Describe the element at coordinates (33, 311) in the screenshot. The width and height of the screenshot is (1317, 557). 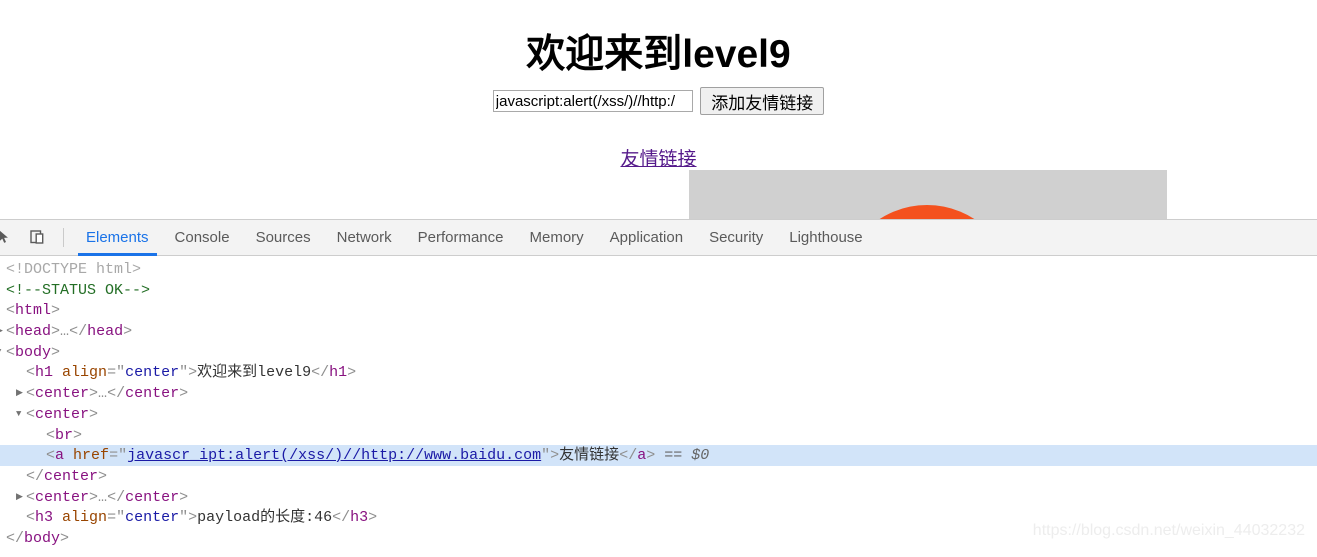
I see `dom-line-code: <html>` at that location.